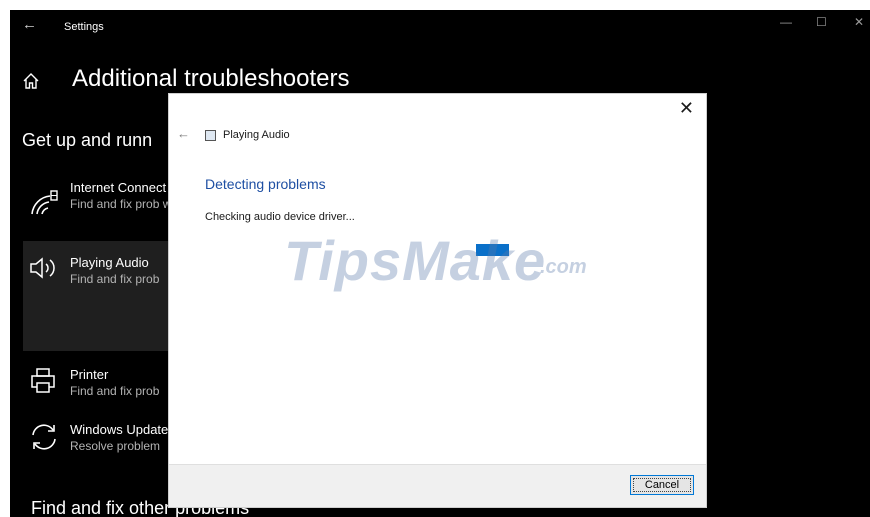 The height and width of the screenshot is (517, 870). I want to click on troubleshooter-title: Printer, so click(89, 374).